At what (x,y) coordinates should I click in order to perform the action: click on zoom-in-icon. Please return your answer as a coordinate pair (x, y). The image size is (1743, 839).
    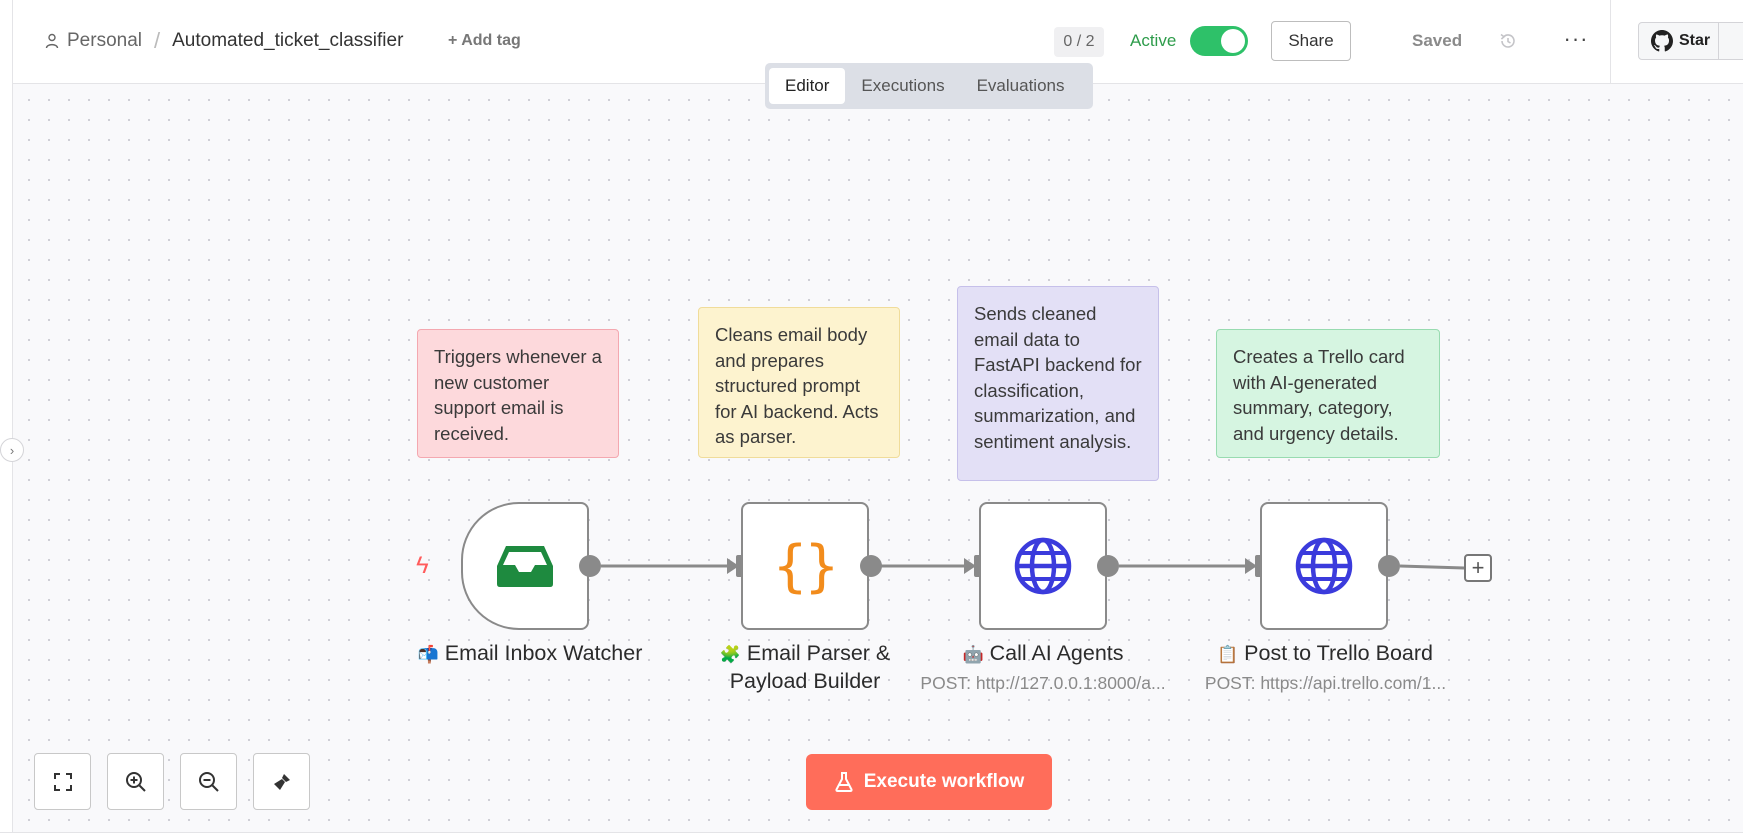
    Looking at the image, I should click on (135, 781).